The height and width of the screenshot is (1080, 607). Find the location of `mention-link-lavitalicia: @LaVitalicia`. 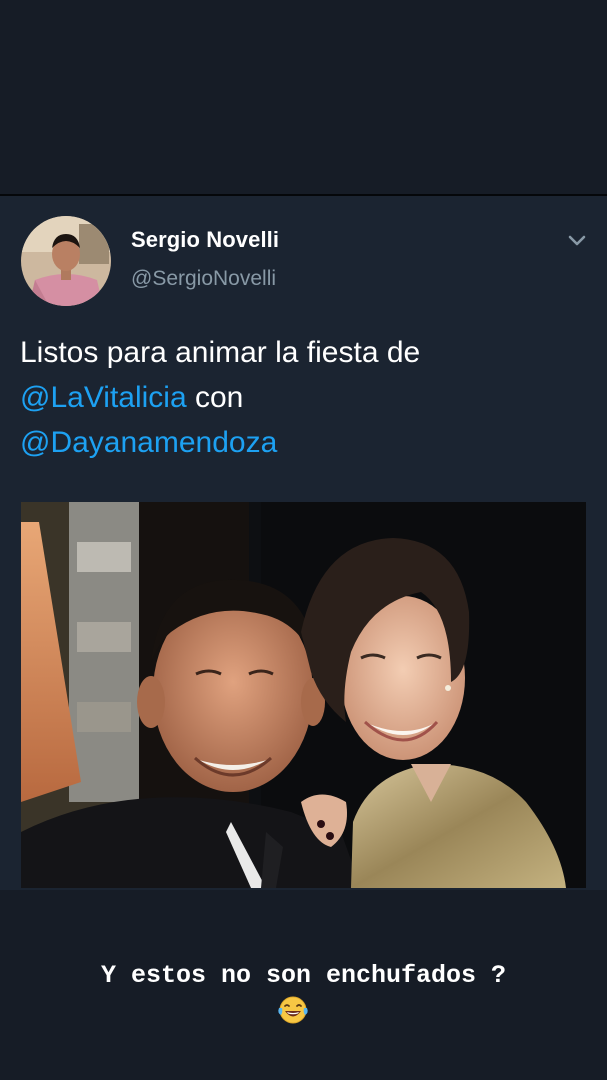

mention-link-lavitalicia: @LaVitalicia is located at coordinates (103, 397).